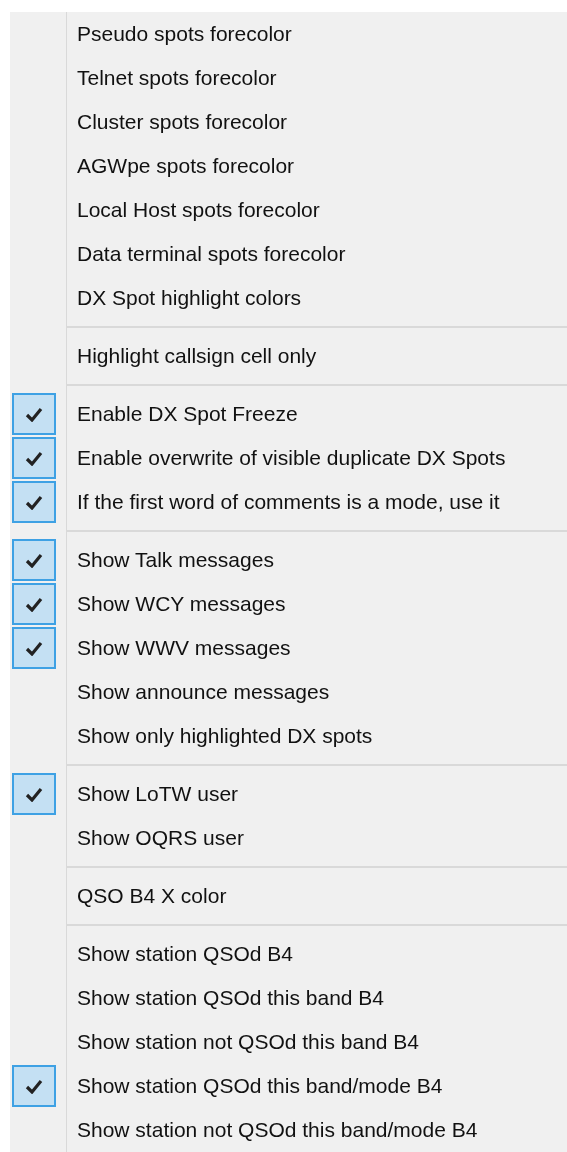 The height and width of the screenshot is (1152, 567). What do you see at coordinates (255, 1086) in the screenshot?
I see `menu-item: Show station QSOd this band/mode B4` at bounding box center [255, 1086].